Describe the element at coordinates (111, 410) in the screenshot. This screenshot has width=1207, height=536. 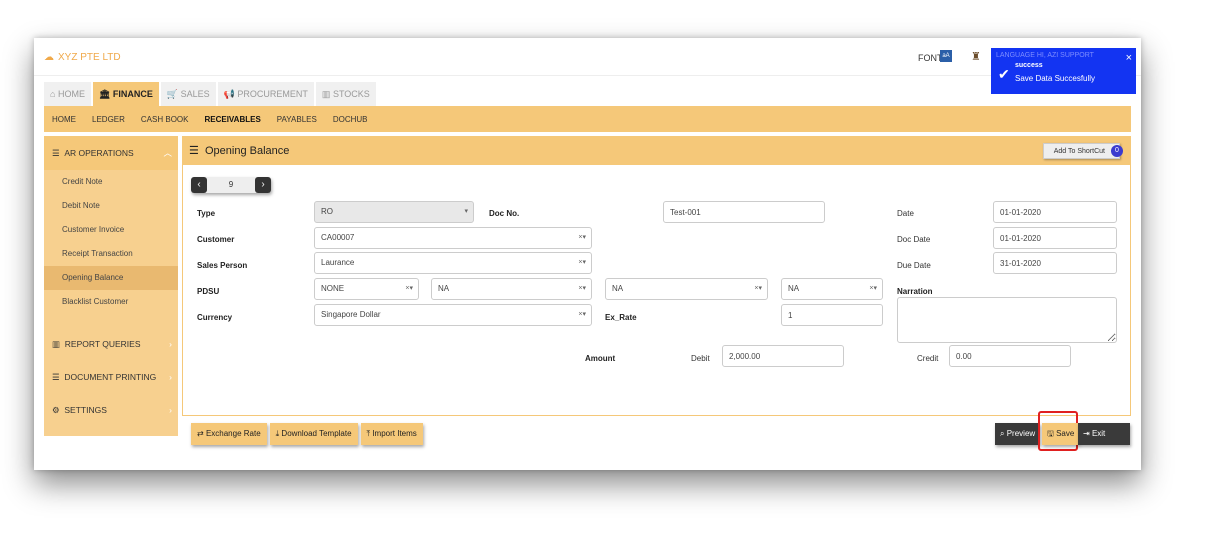
I see `sidebar-section-settings: ⚙ SETTINGS ›` at that location.